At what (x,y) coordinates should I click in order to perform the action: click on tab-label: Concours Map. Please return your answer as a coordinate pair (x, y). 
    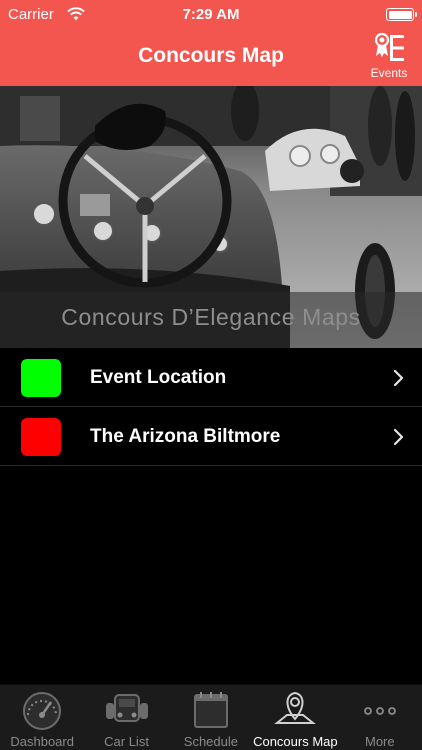
    Looking at the image, I should click on (295, 741).